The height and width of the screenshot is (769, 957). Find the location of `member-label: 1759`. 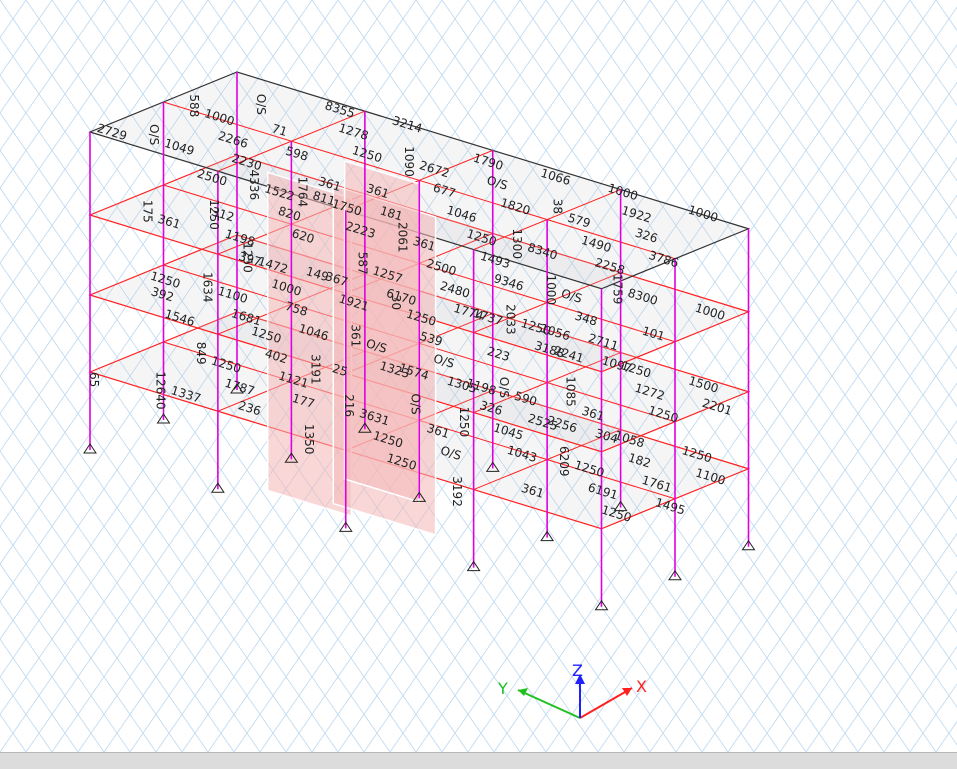

member-label: 1759 is located at coordinates (617, 289).